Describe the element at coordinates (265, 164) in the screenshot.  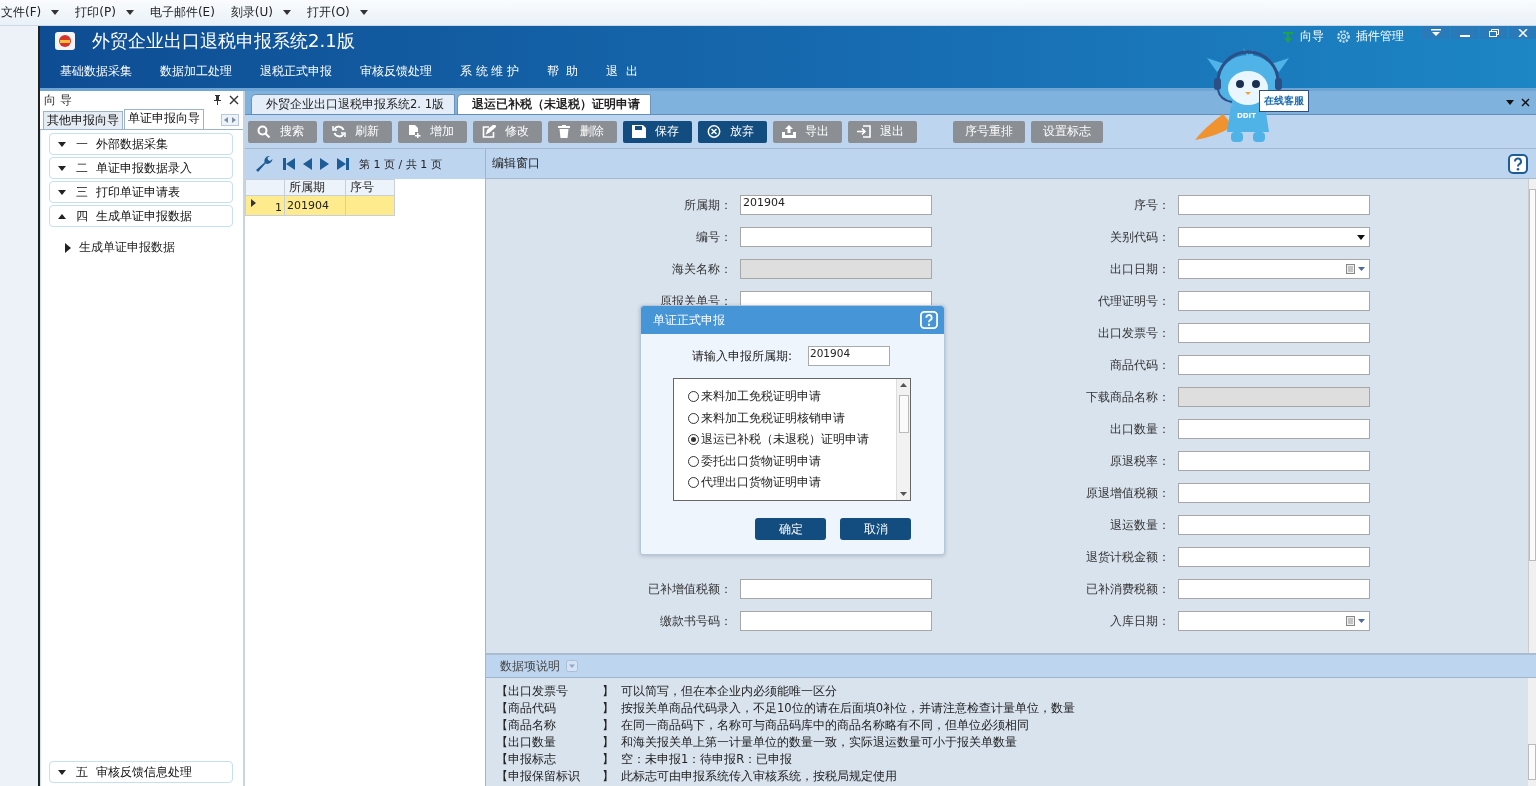
I see `wrench-icon` at that location.